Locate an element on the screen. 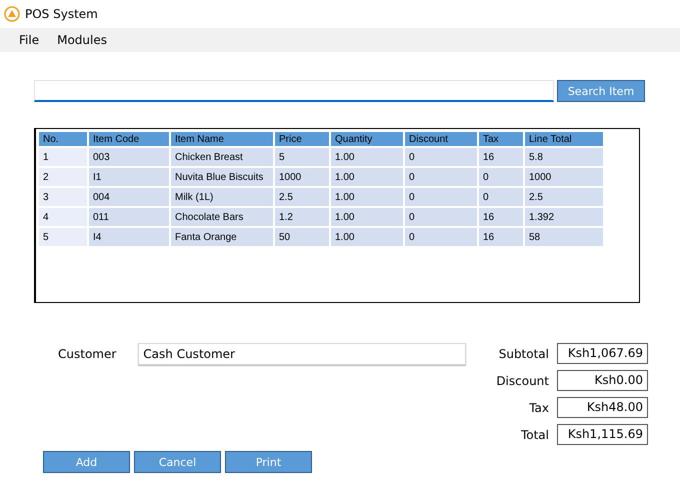 The image size is (680, 493). table-cell: 3 is located at coordinates (63, 197).